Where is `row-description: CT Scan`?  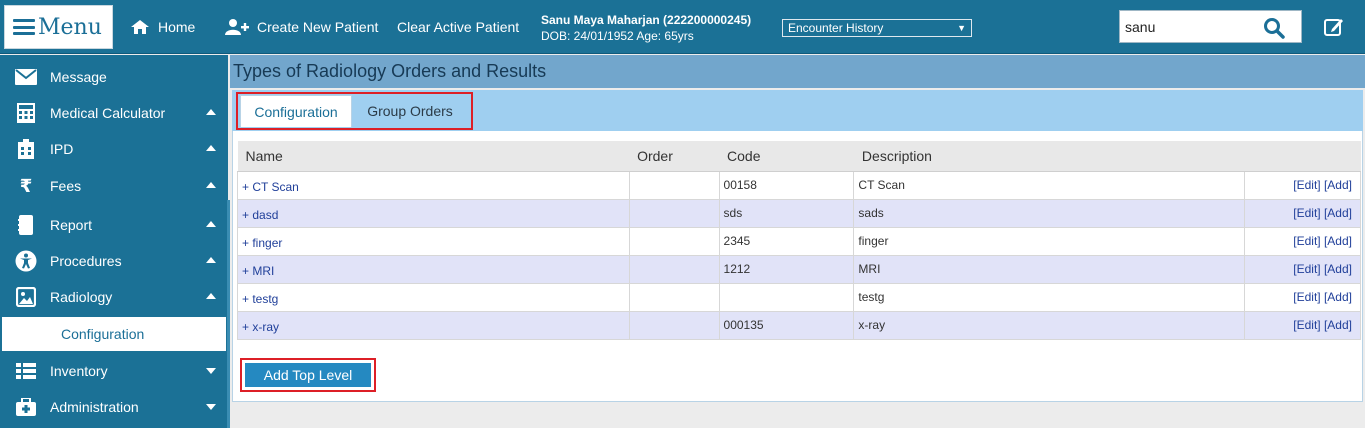 row-description: CT Scan is located at coordinates (1049, 185).